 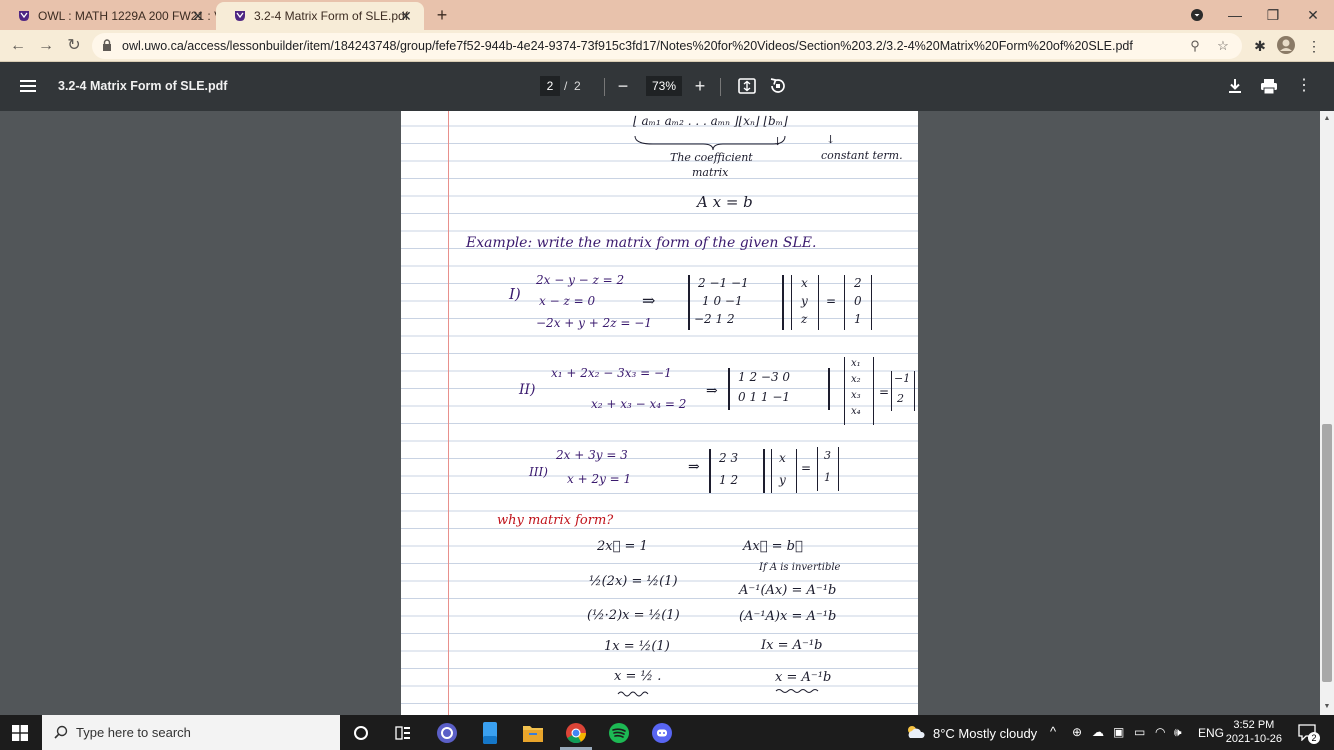 I want to click on scalar-step: 1x = ½(1), so click(x=637, y=646).